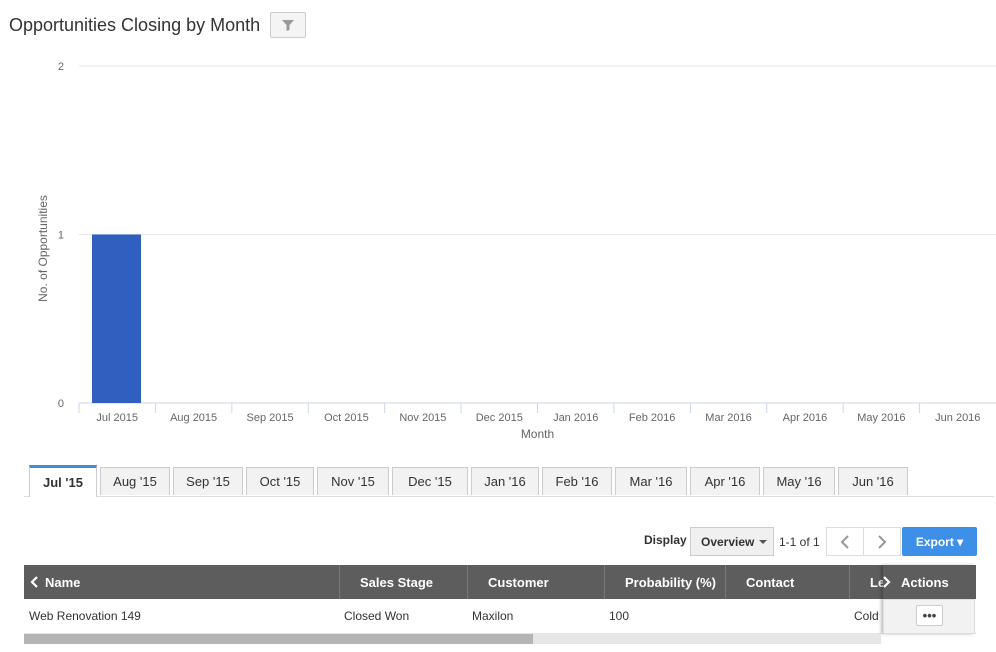 This screenshot has height=652, width=996. Describe the element at coordinates (799, 481) in the screenshot. I see `tab-month: May '16` at that location.